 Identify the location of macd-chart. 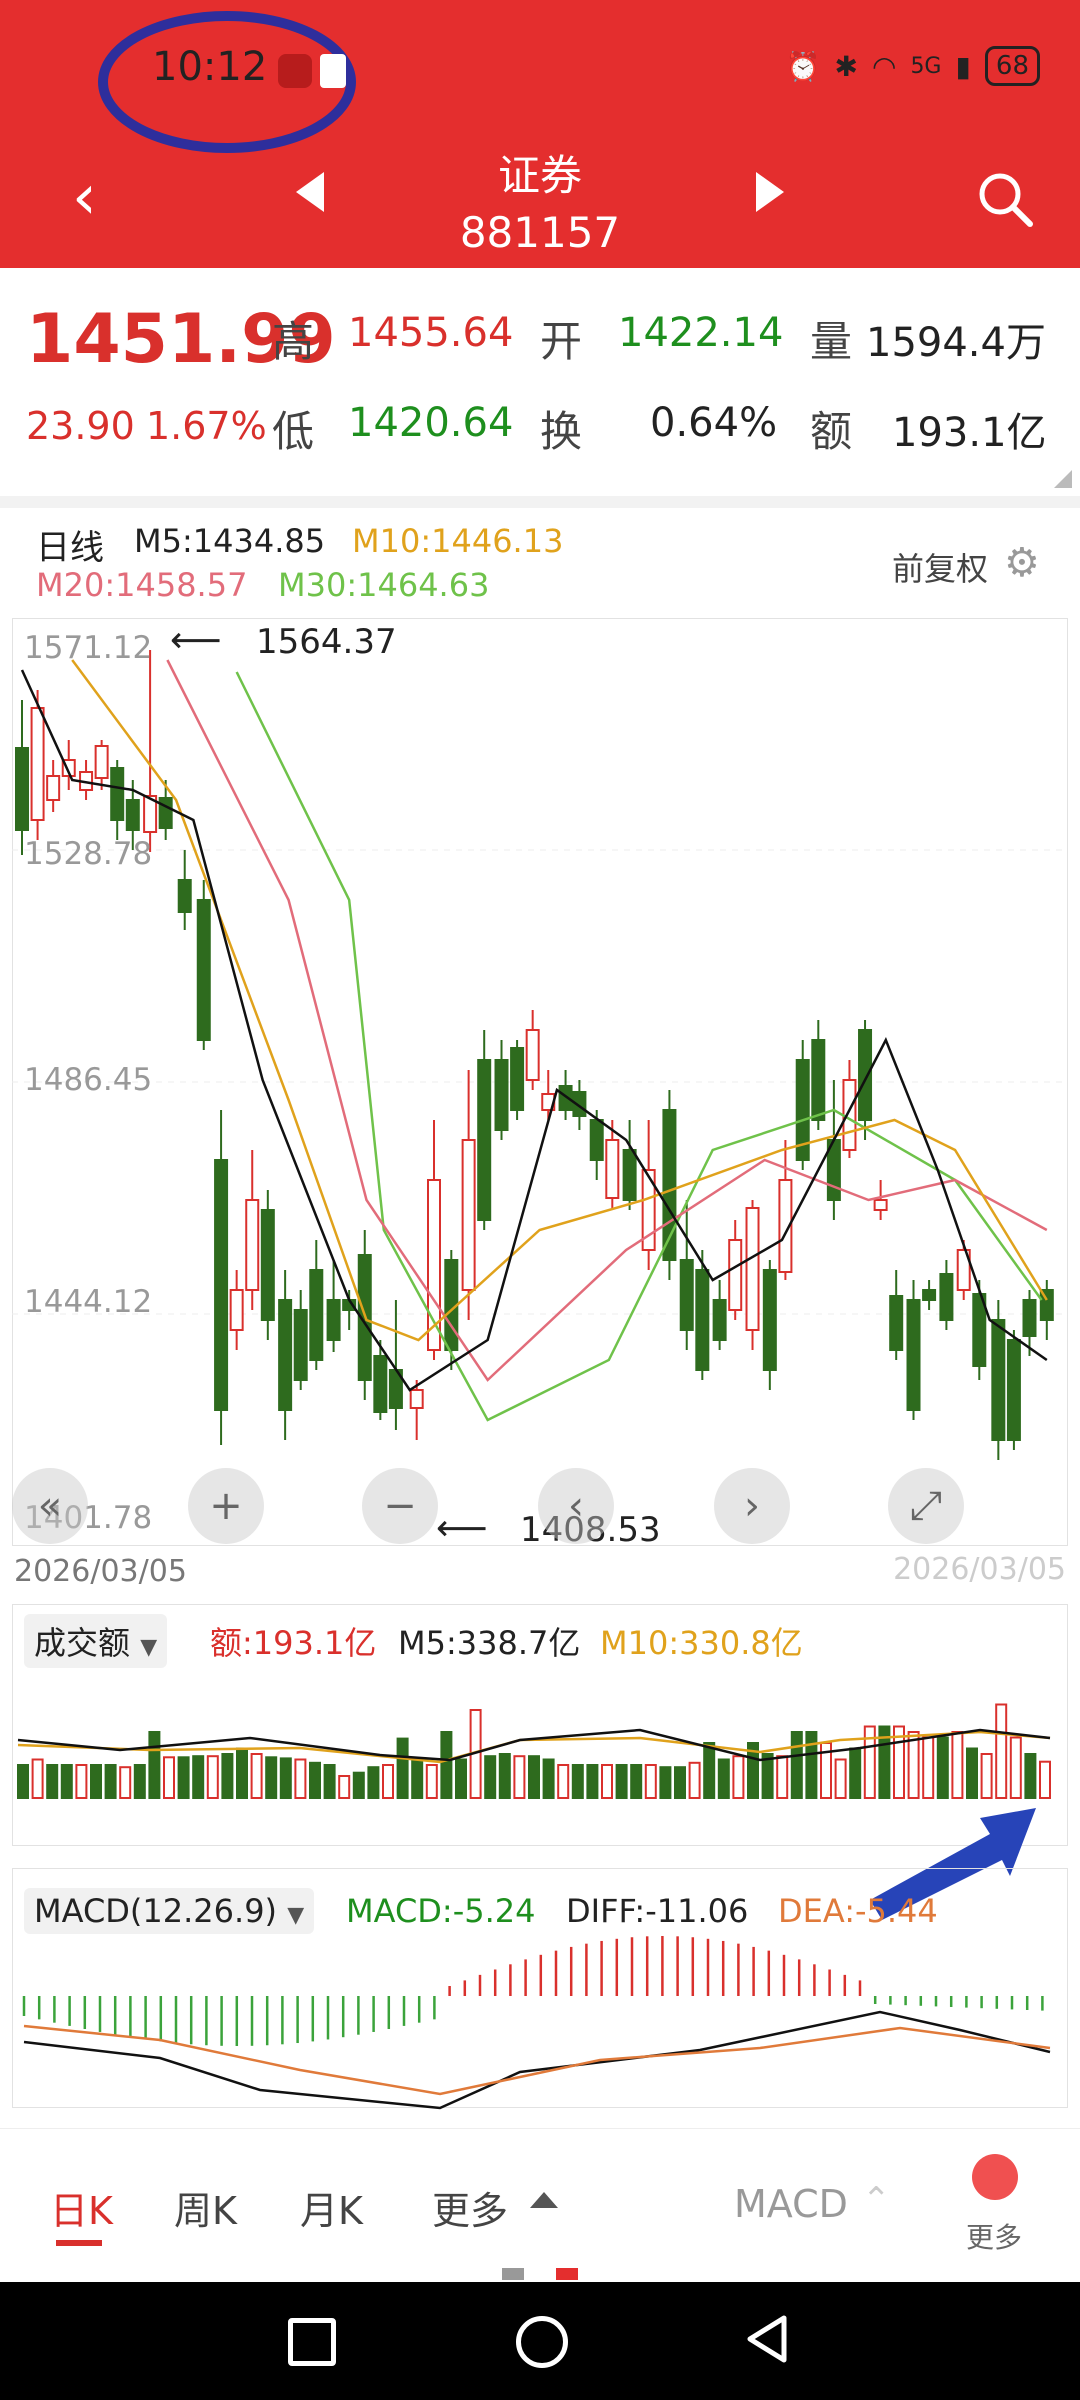
(540, 2020).